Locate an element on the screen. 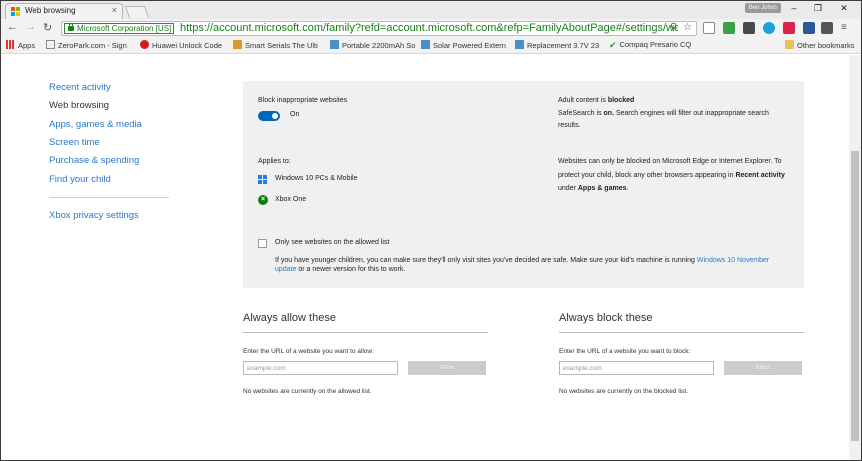  adult-content-status: Adult content is blocked is located at coordinates (596, 100).